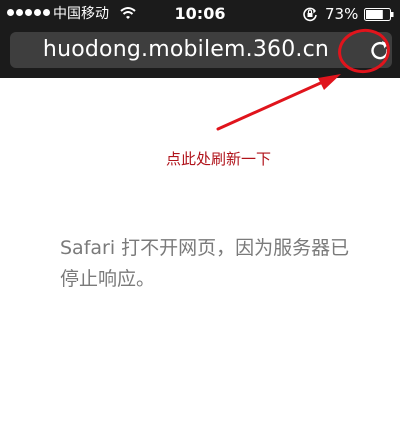 Image resolution: width=400 pixels, height=424 pixels. I want to click on battery-icon, so click(379, 14).